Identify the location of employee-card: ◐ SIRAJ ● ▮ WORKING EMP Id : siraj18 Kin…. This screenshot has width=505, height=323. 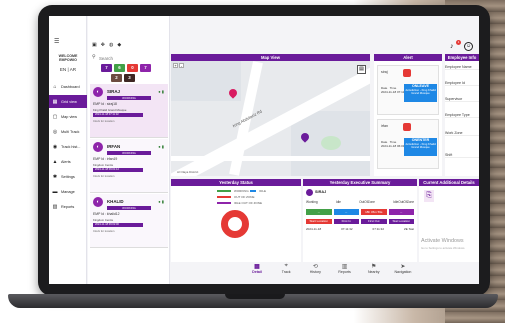
(129, 111).